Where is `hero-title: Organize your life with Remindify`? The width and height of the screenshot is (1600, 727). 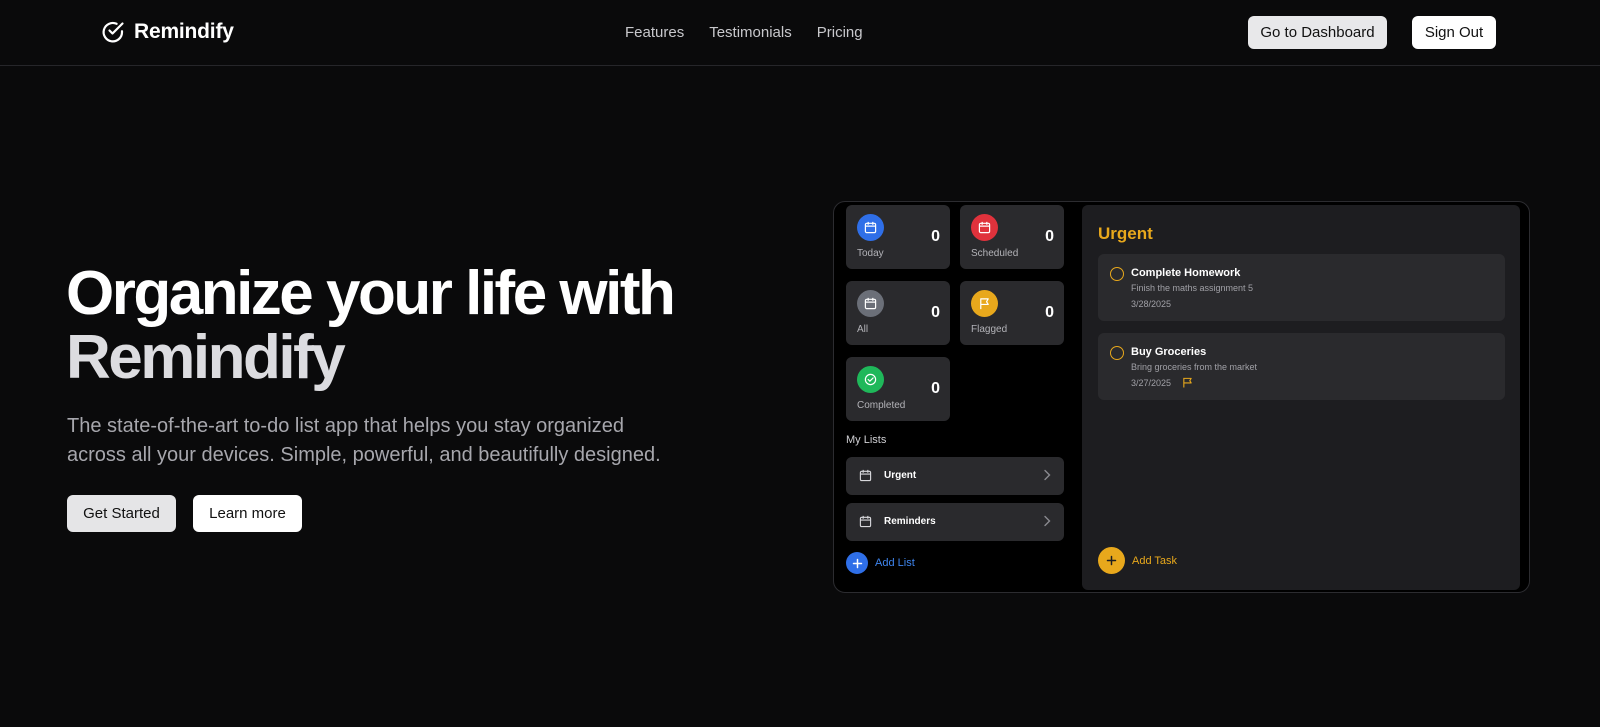
hero-title: Organize your life with Remindify is located at coordinates (416, 326).